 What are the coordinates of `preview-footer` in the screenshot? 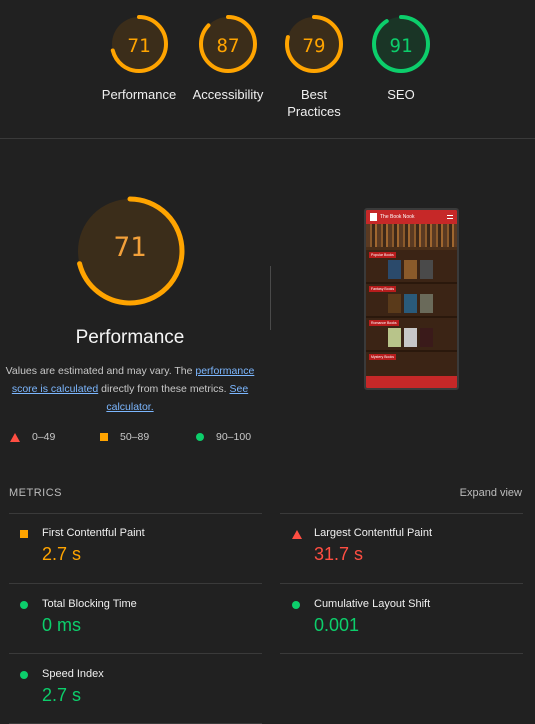 It's located at (411, 382).